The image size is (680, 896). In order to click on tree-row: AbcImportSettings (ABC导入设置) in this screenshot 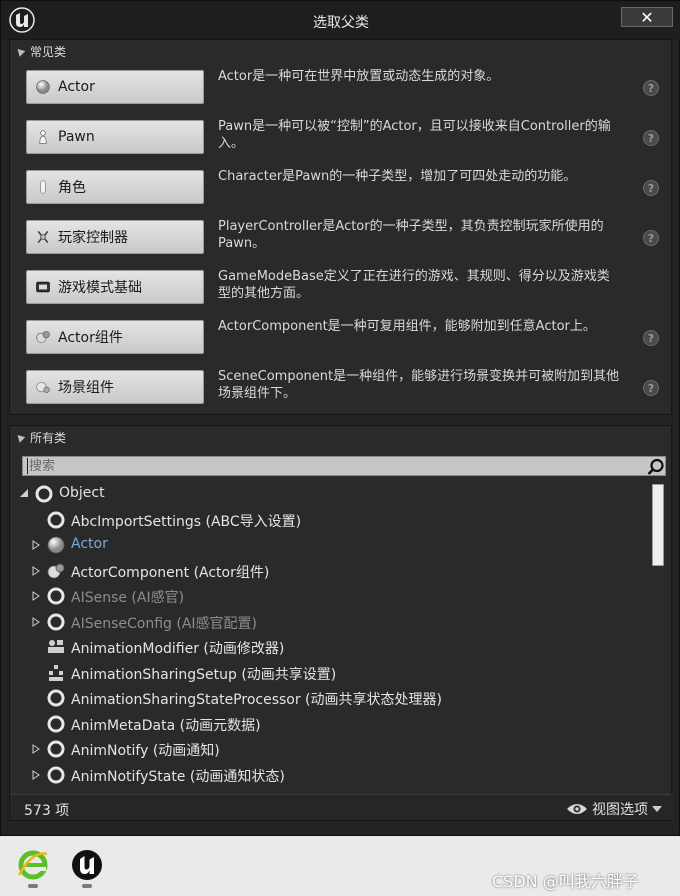, I will do `click(331, 520)`.